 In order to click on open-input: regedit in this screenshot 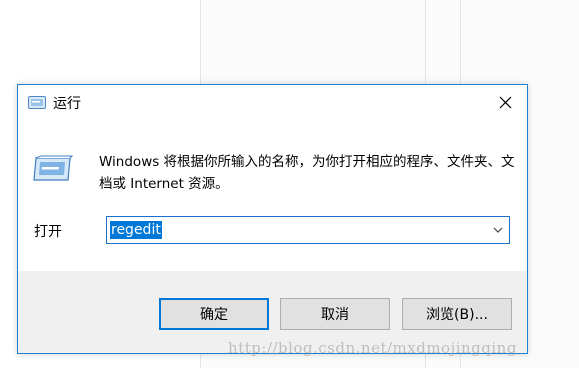, I will do `click(136, 230)`.